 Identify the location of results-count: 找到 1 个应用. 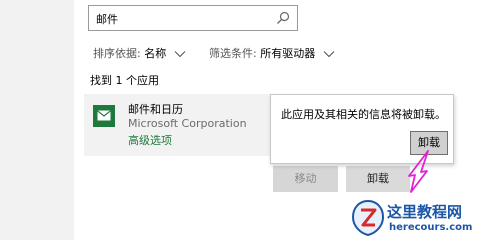
(124, 80).